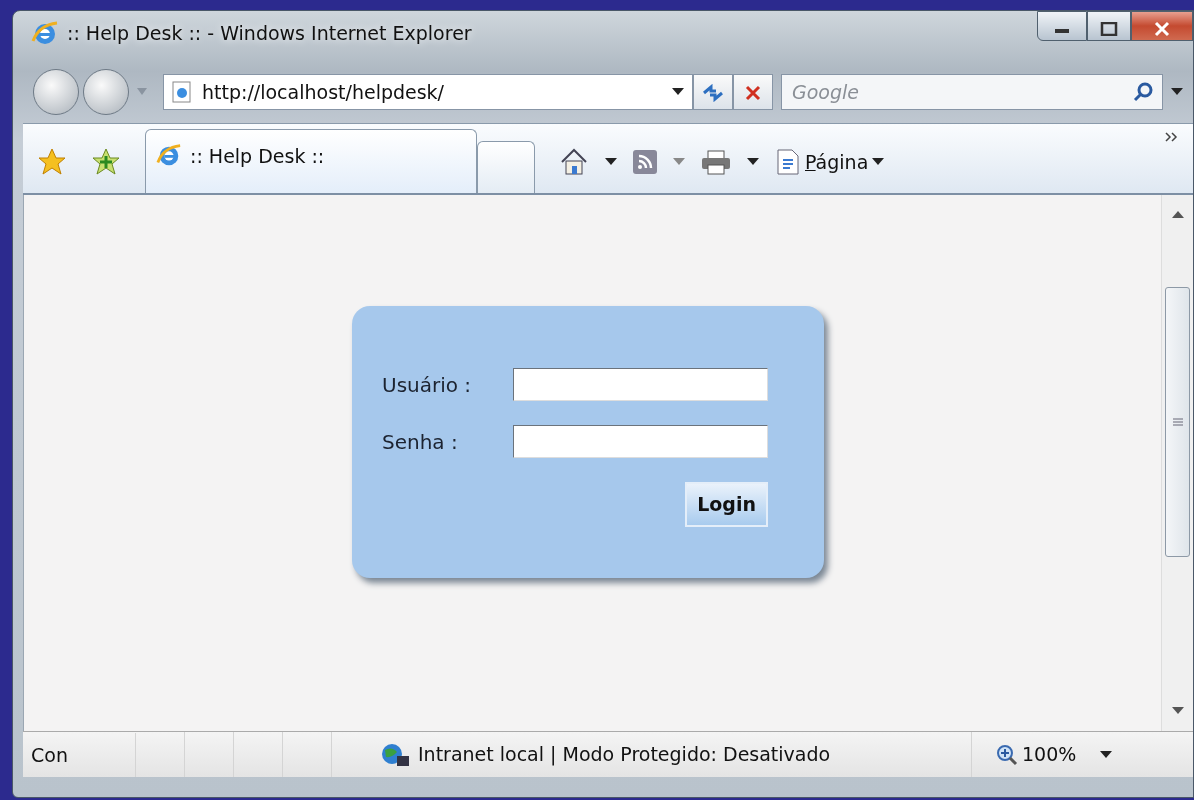 The width and height of the screenshot is (1194, 800). I want to click on close-icon, so click(1162, 28).